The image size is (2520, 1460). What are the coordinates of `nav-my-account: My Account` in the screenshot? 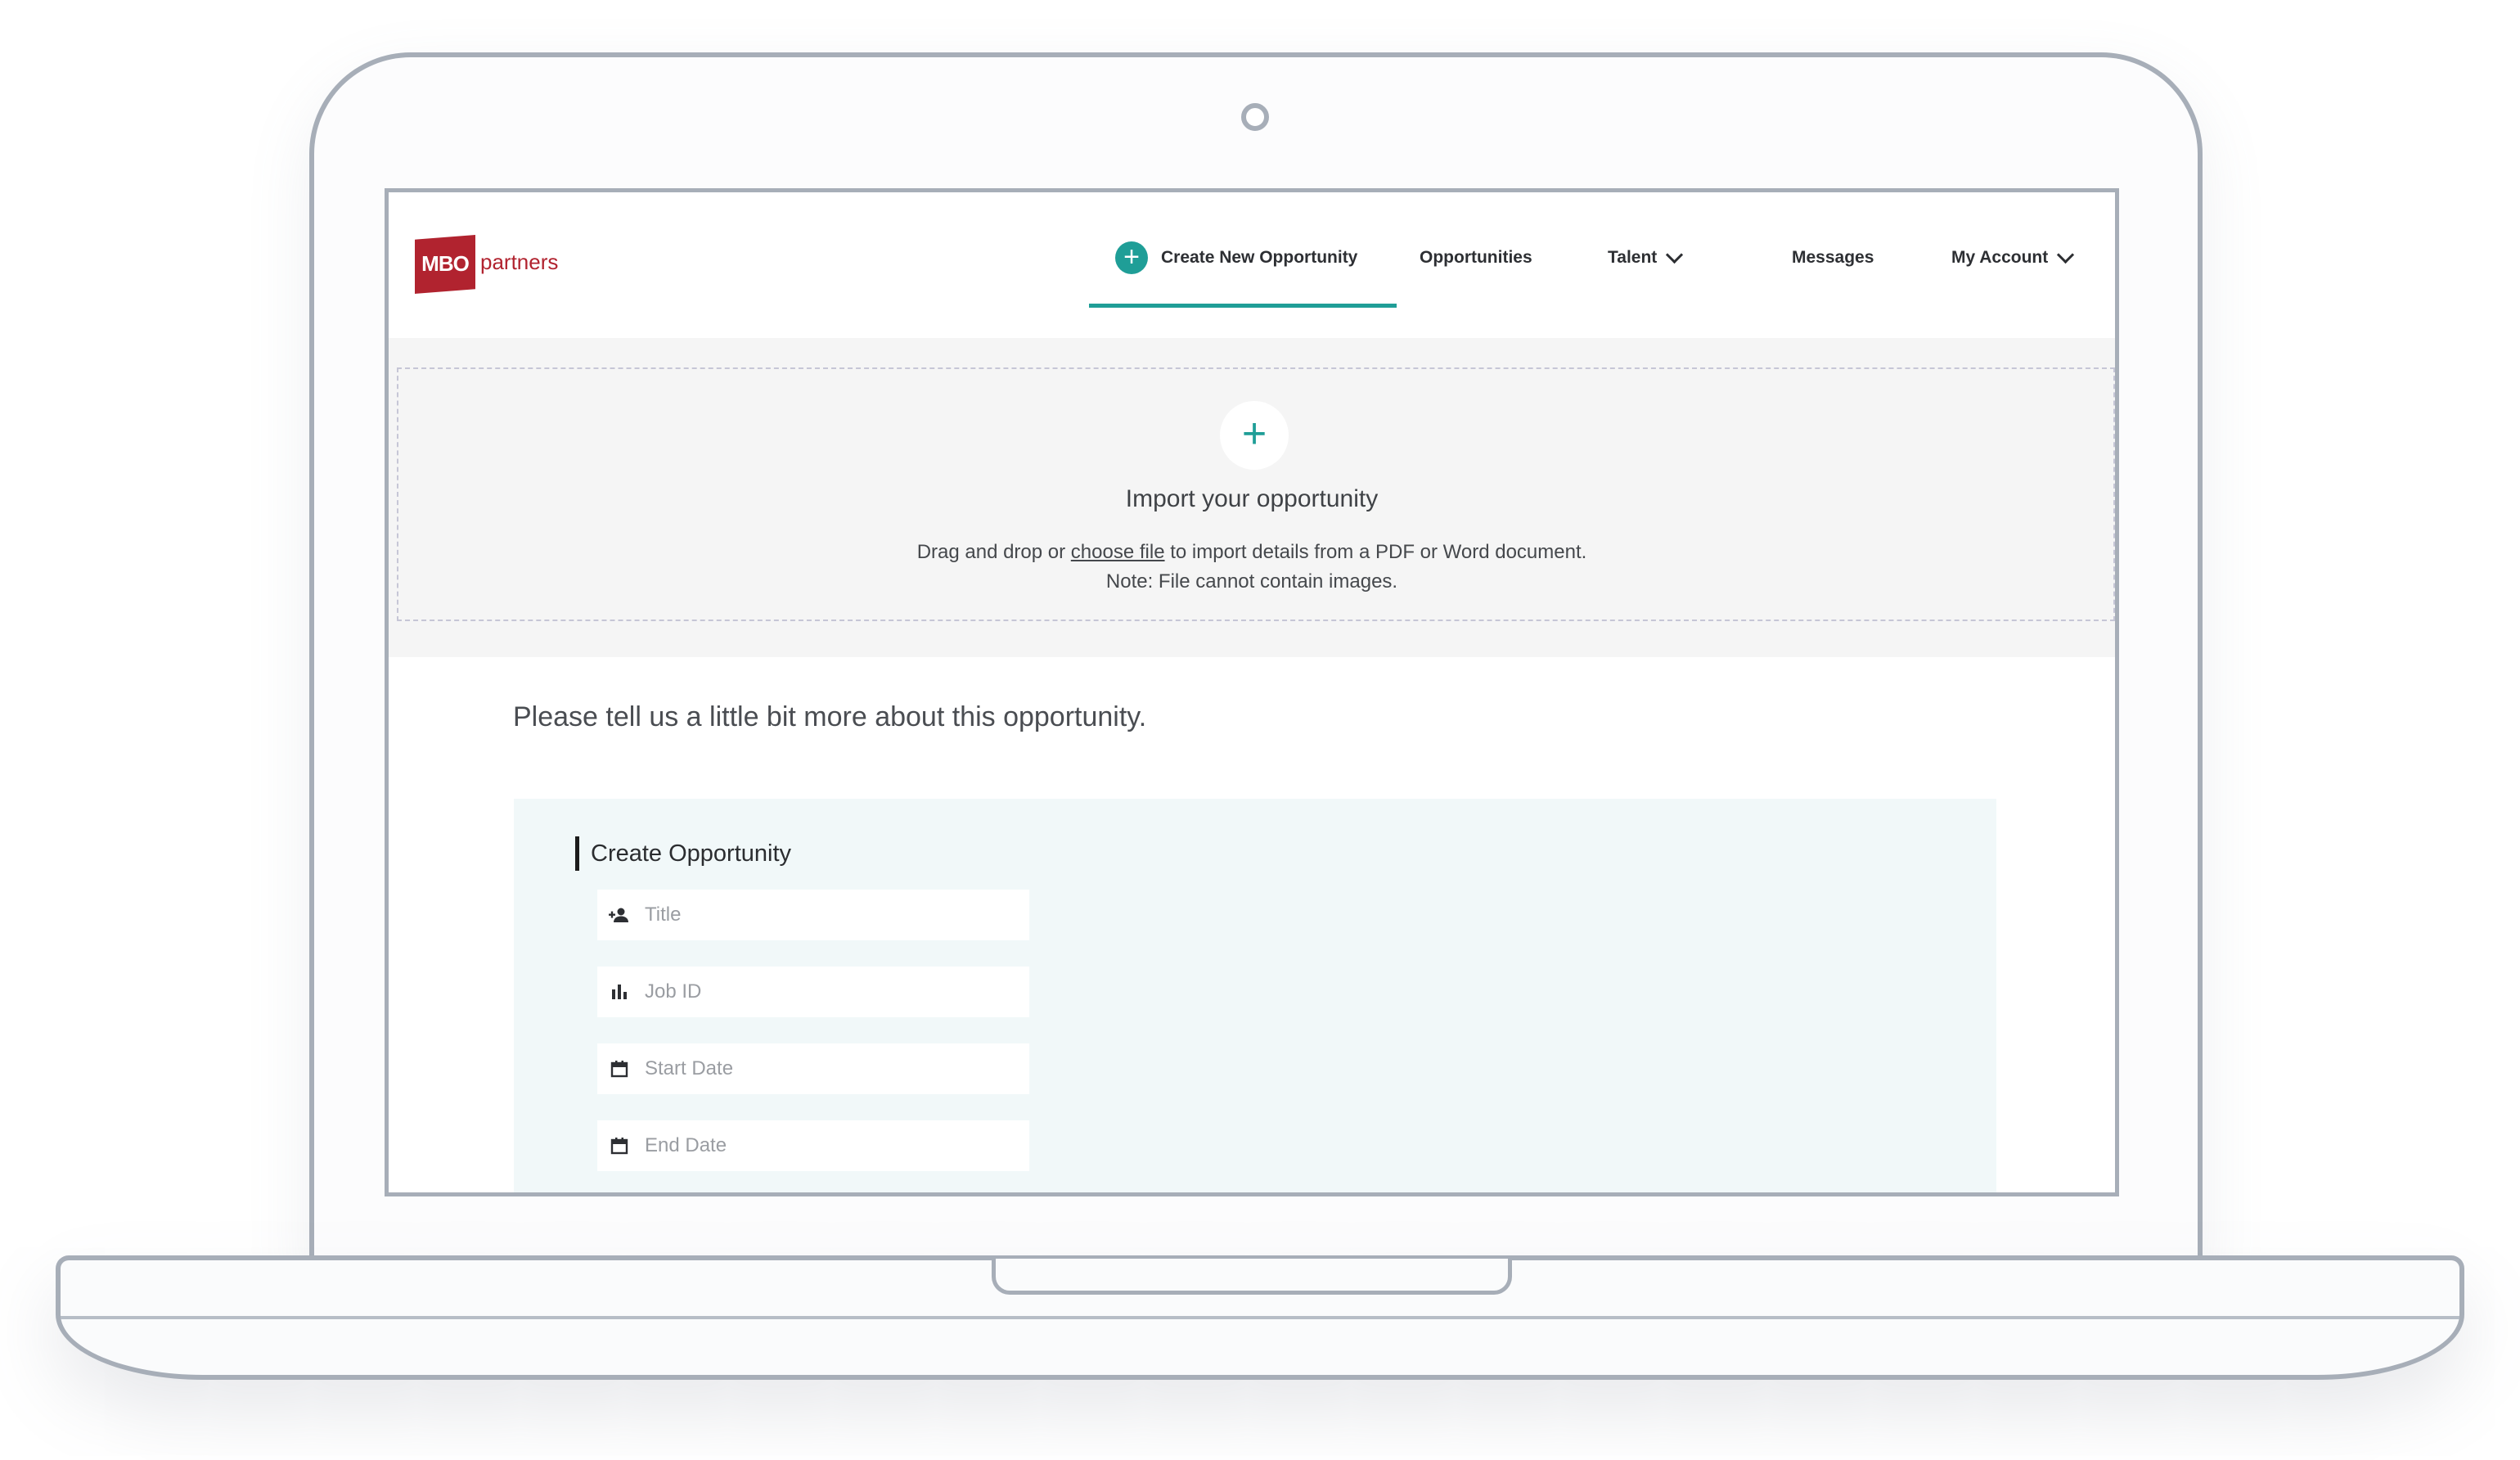 It's located at (2013, 258).